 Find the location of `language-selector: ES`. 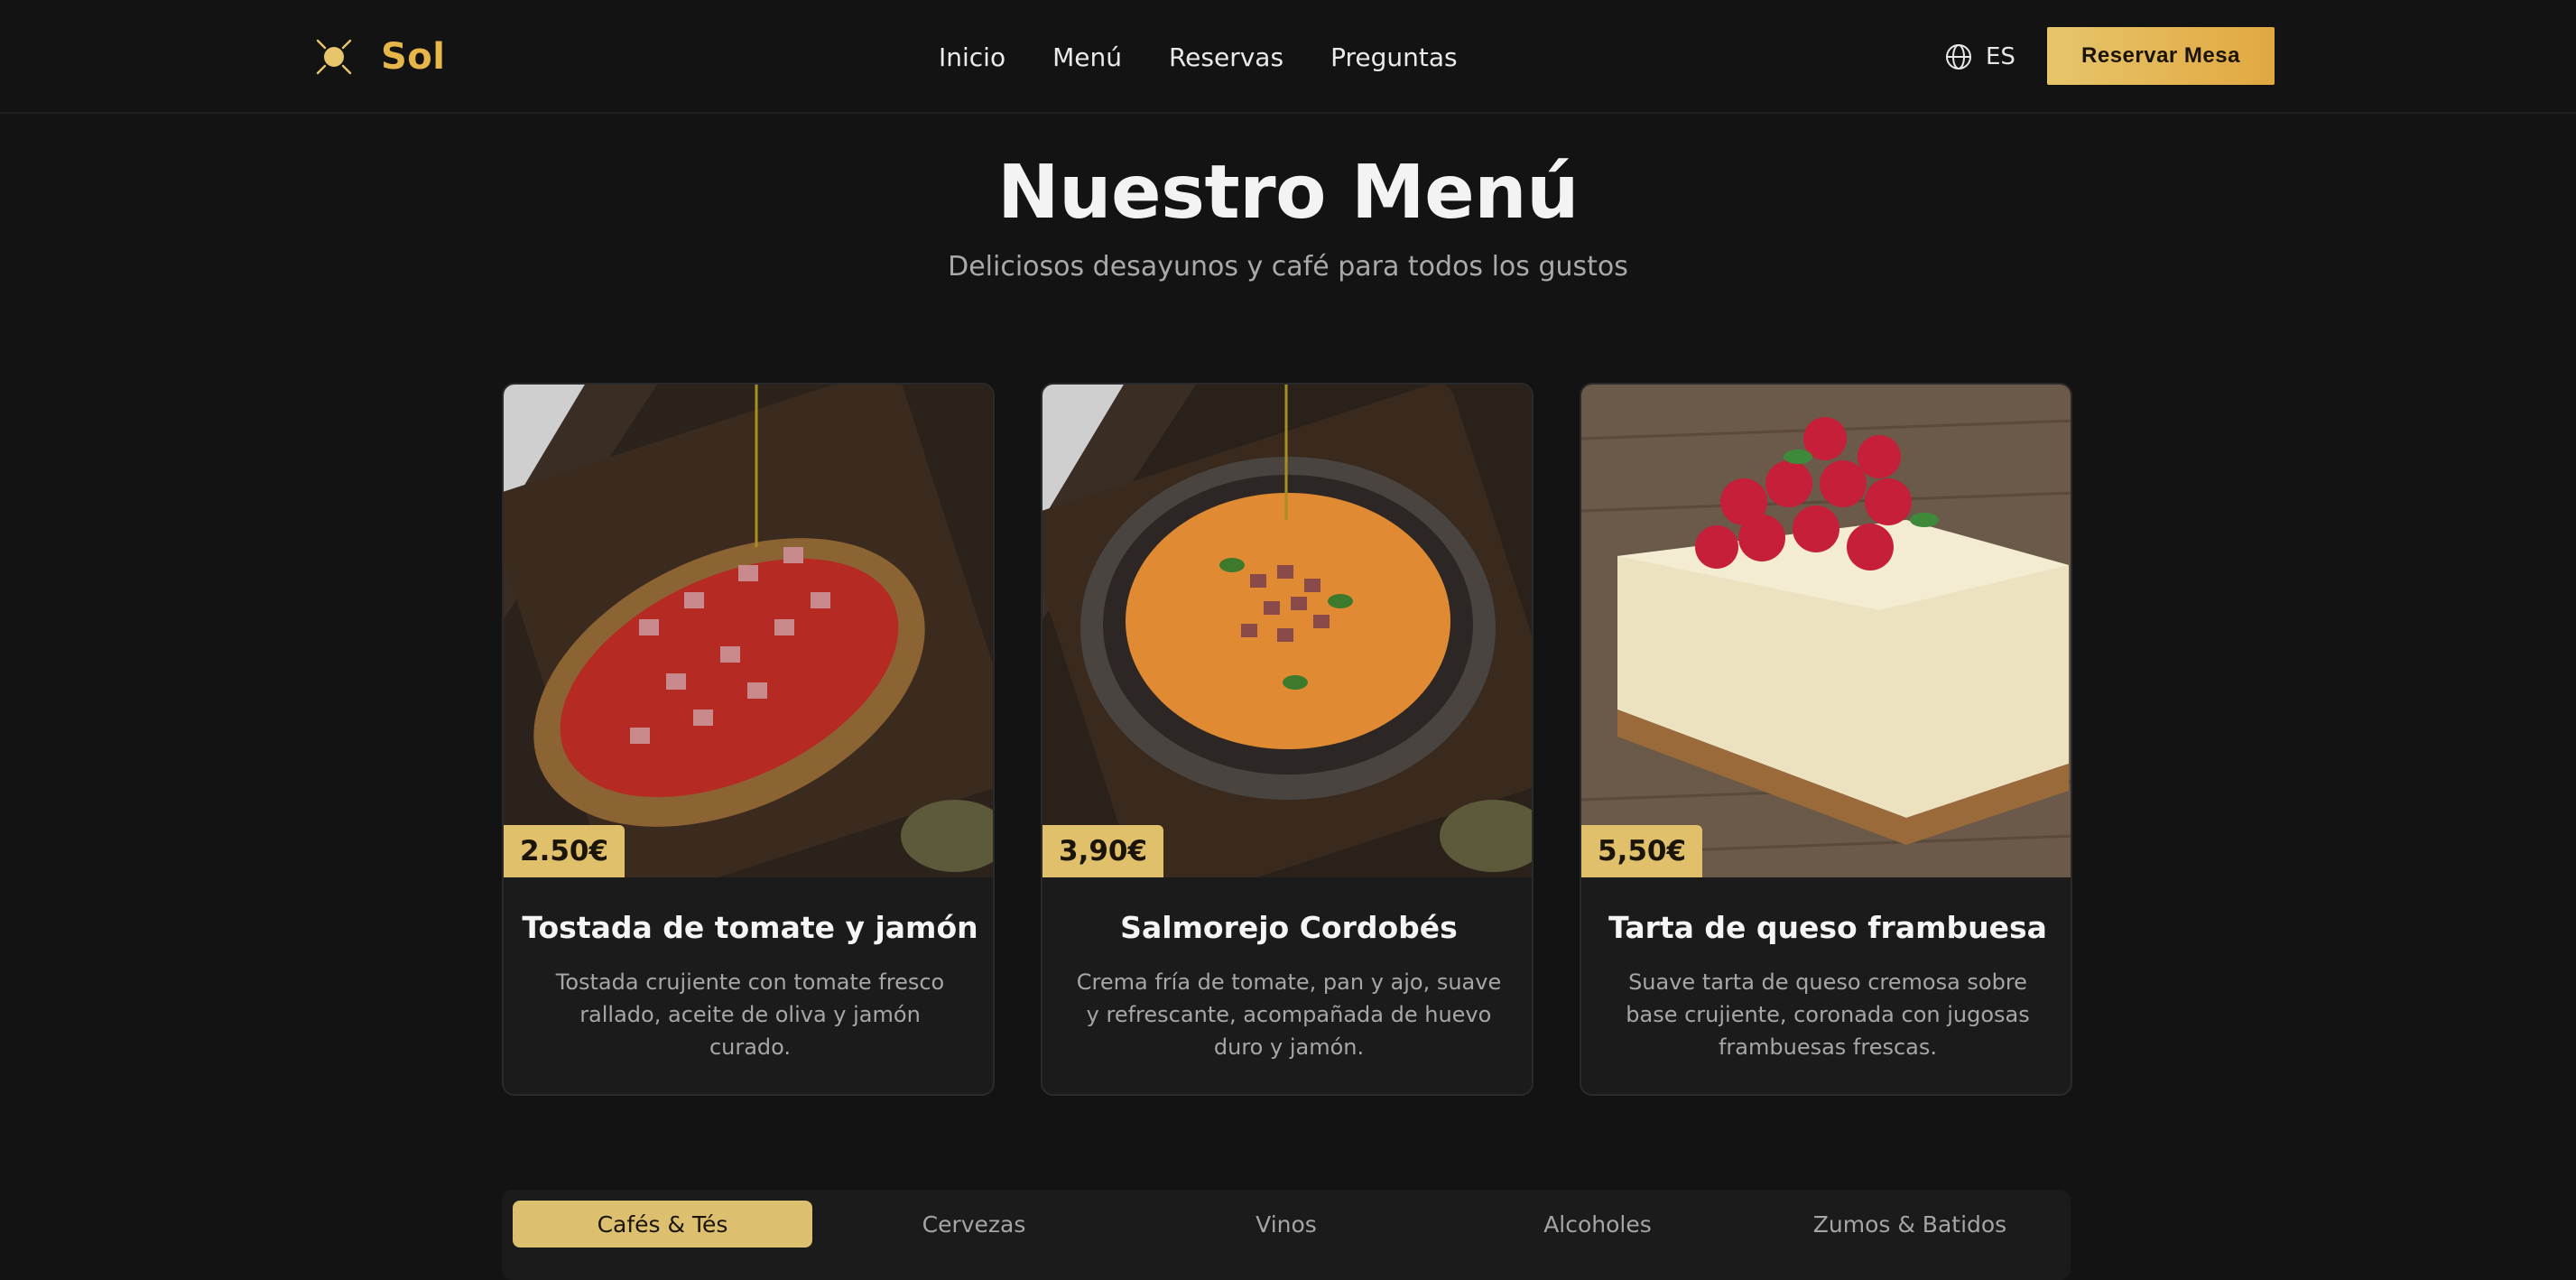

language-selector: ES is located at coordinates (1980, 57).